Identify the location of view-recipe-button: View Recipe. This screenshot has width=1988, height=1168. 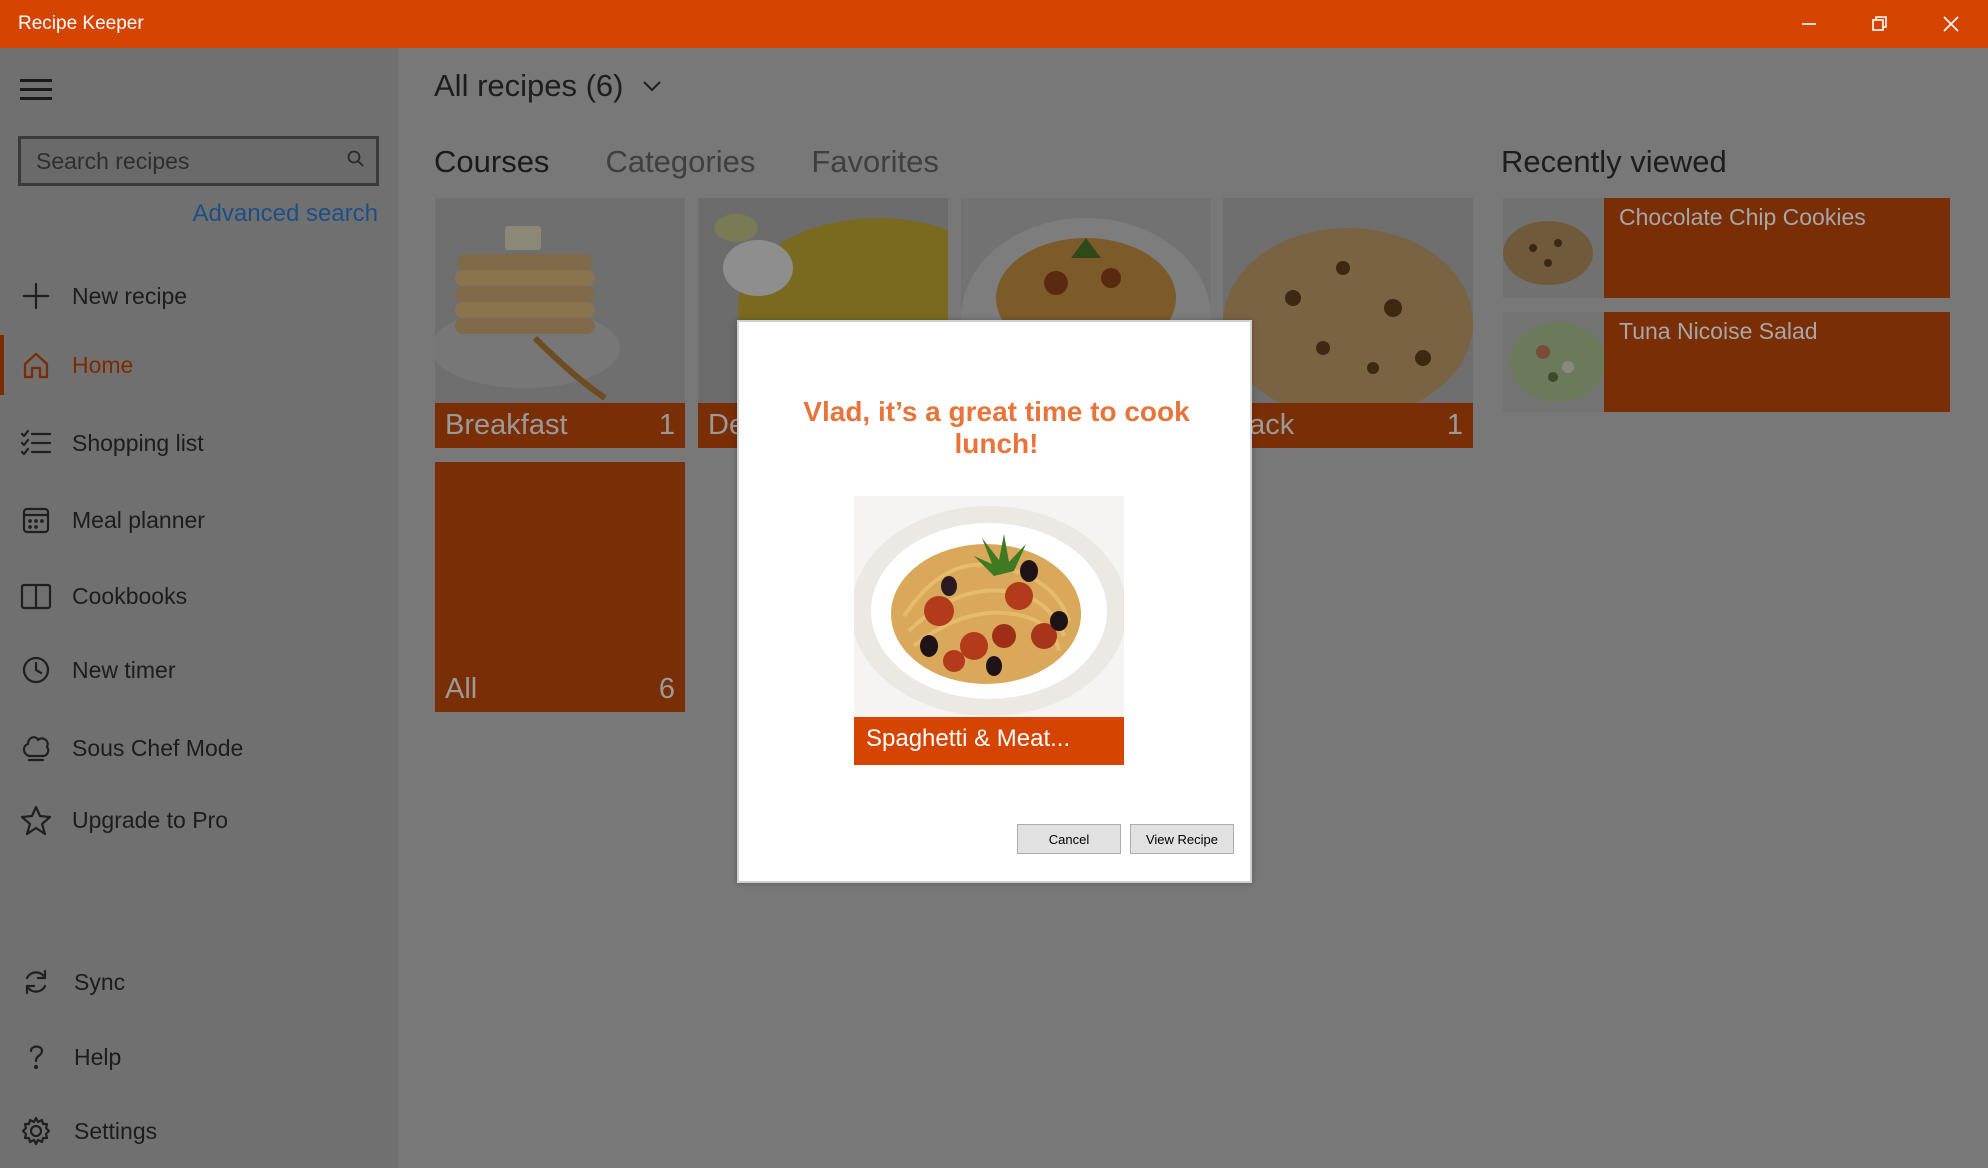
(1182, 839).